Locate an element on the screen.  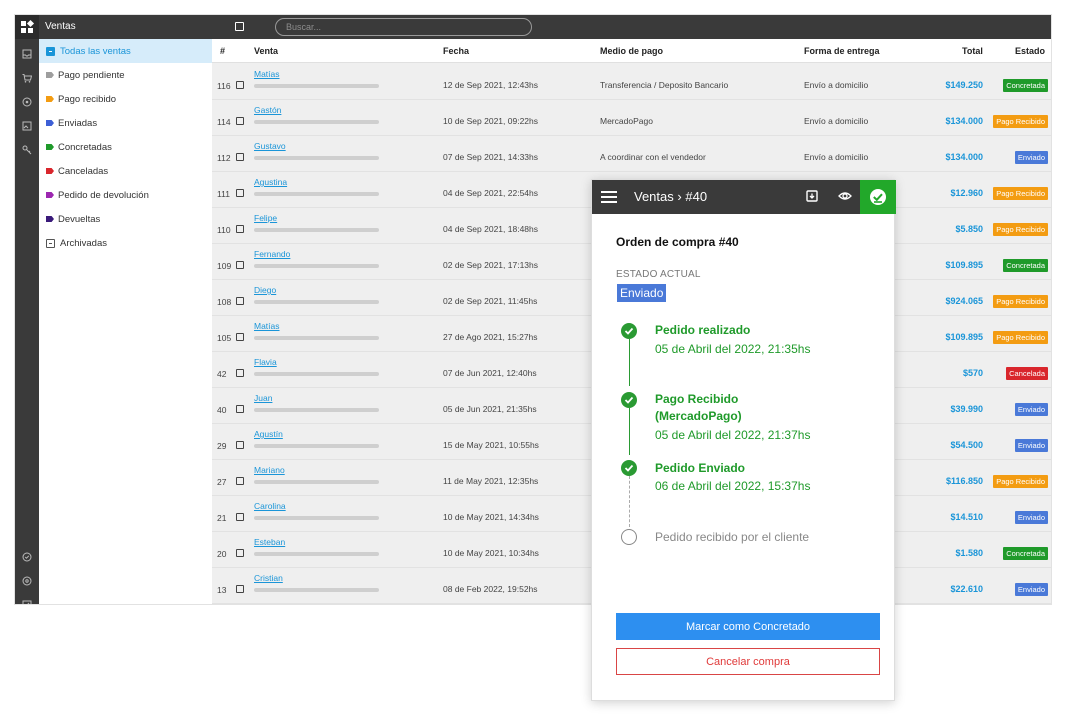
customer-name-link: Juan is located at coordinates (263, 398).